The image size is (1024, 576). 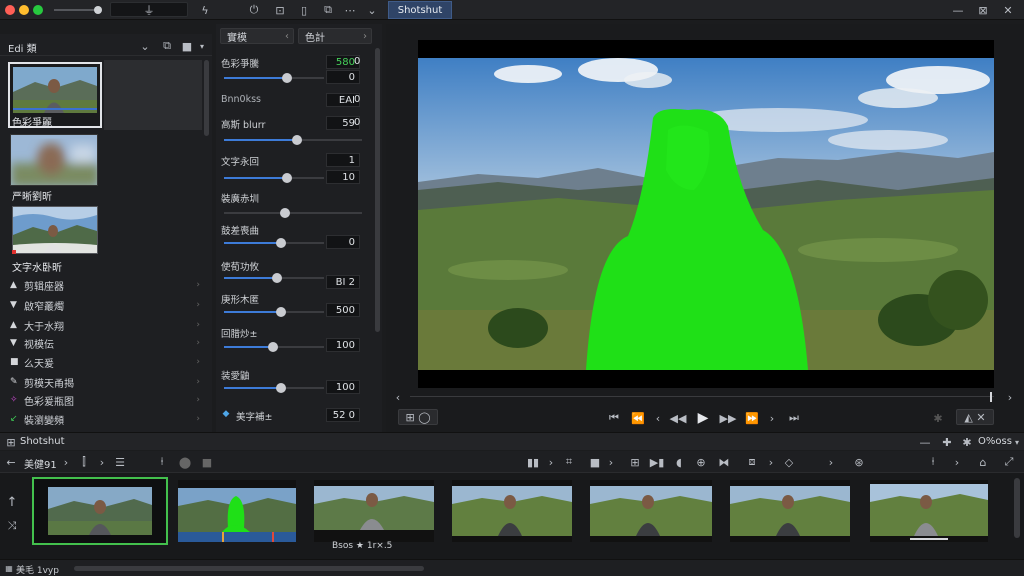 I want to click on fast-forward-icon: ▶▶, so click(x=728, y=418).